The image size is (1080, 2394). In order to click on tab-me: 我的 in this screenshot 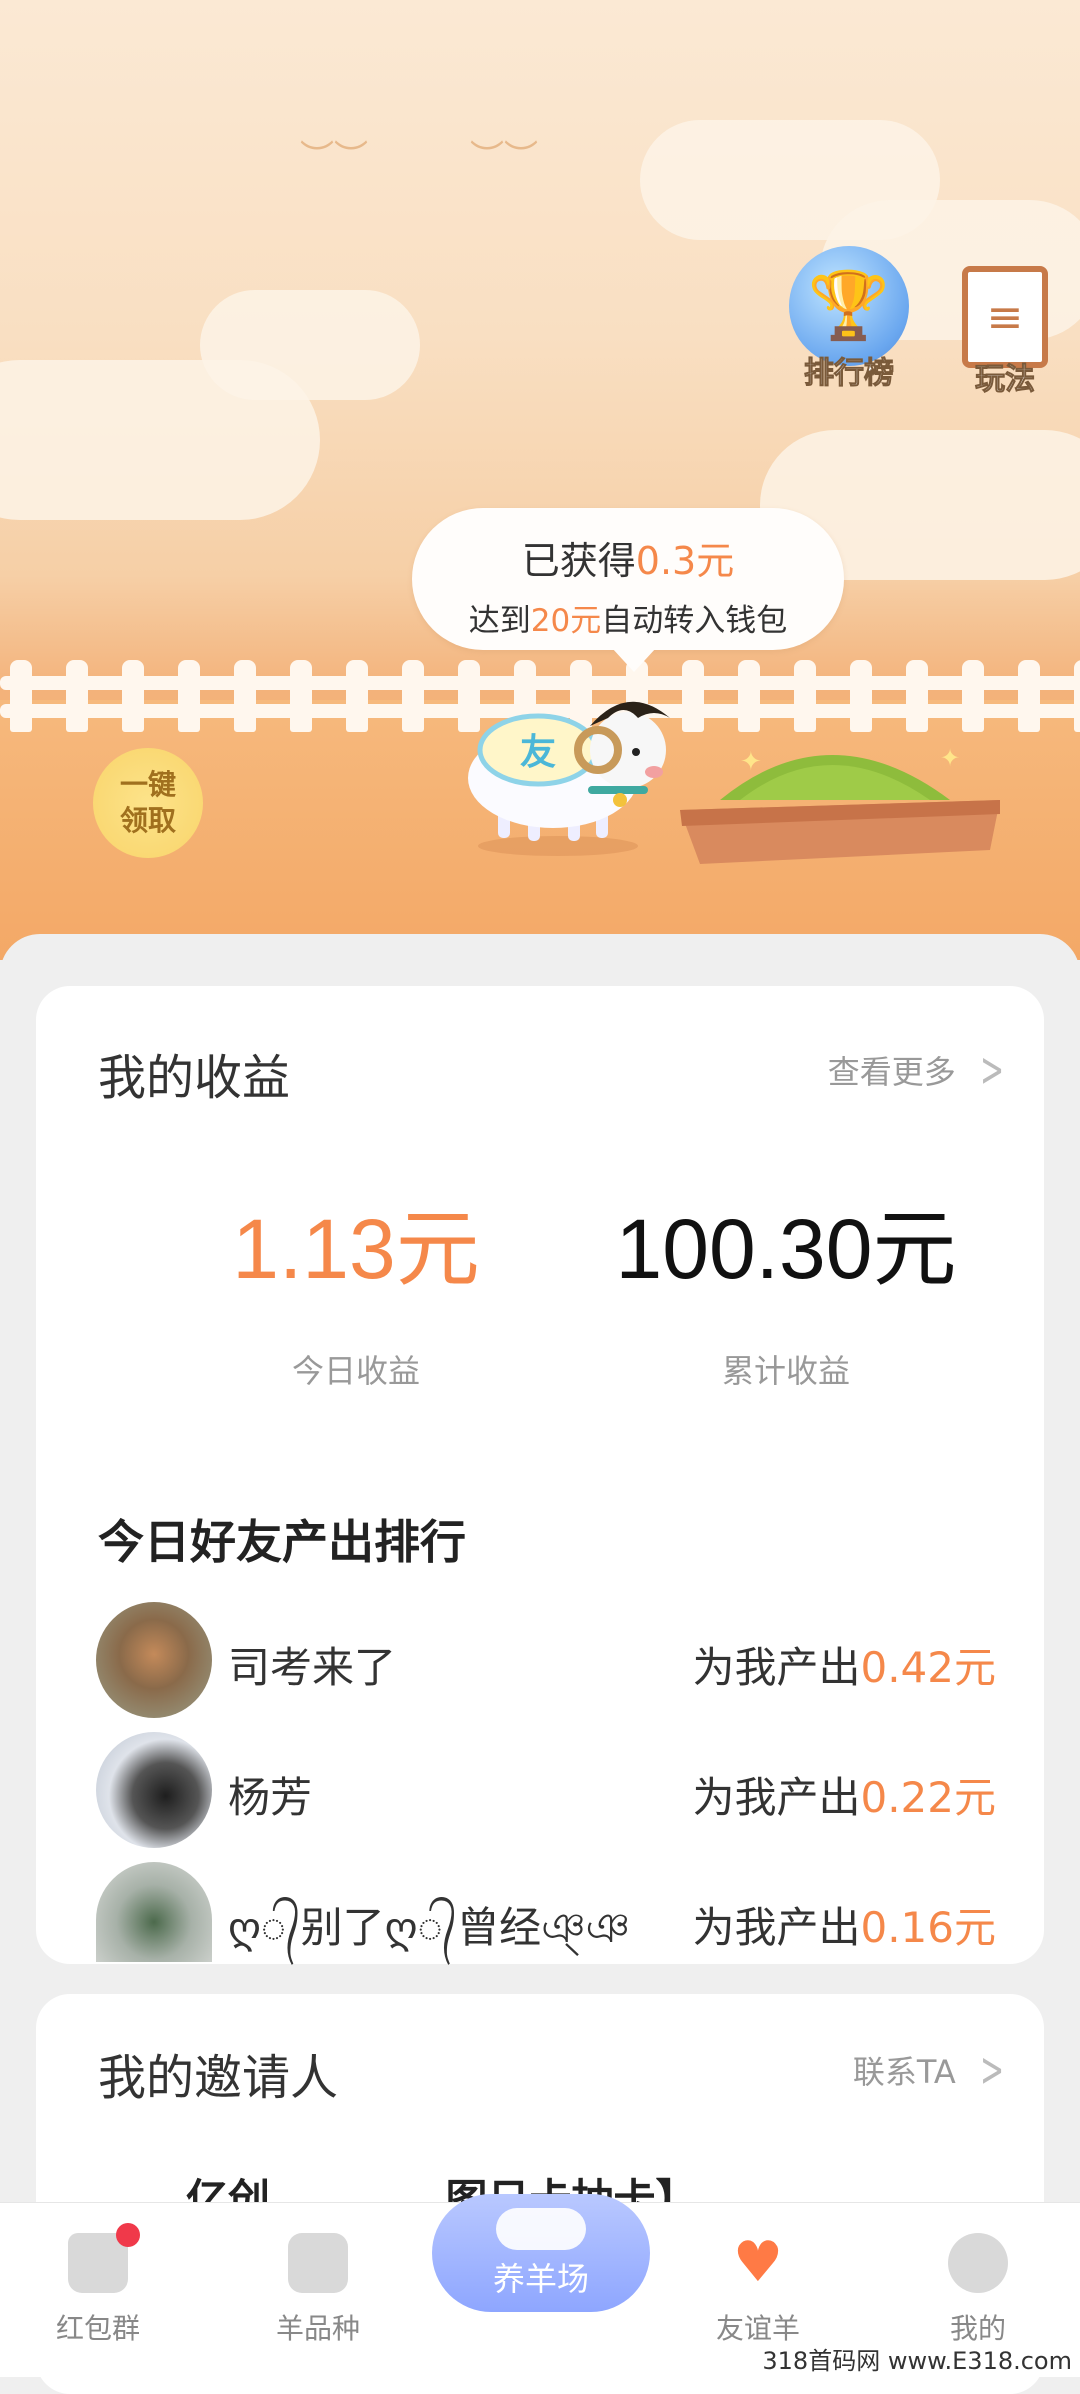, I will do `click(978, 2290)`.